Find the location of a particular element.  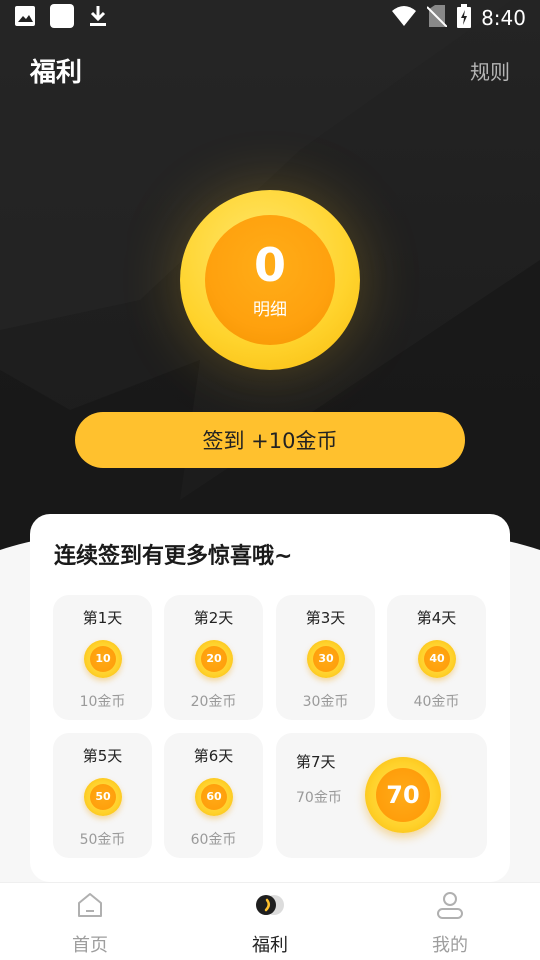

coin-icon: 30 is located at coordinates (326, 659).